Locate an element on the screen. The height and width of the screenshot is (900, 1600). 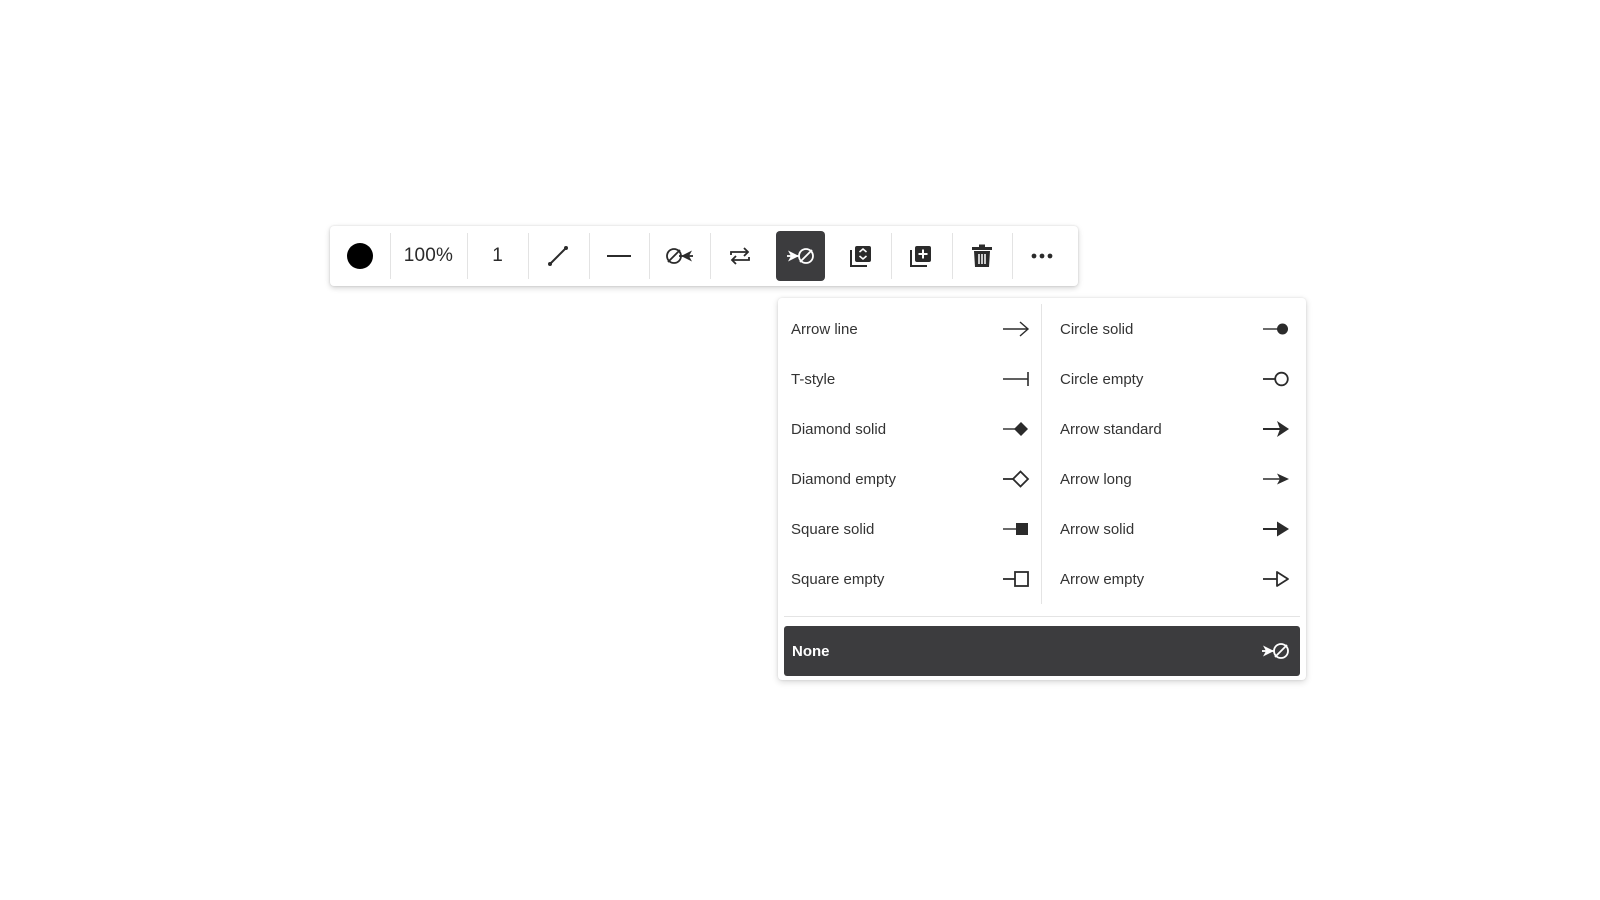
line-style-button is located at coordinates (619, 256).